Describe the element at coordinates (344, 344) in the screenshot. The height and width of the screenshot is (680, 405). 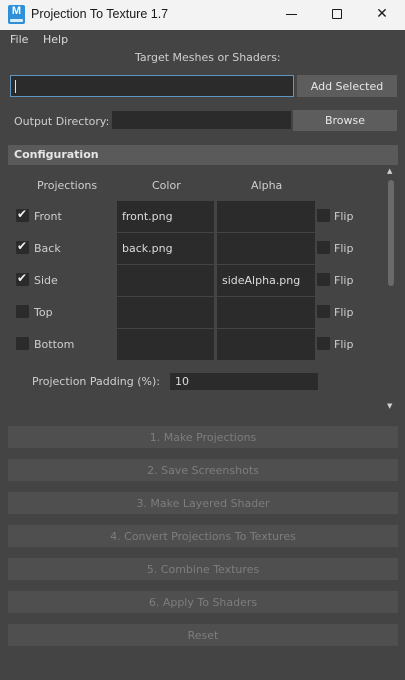
I see `bottom-flip-label: Flip` at that location.